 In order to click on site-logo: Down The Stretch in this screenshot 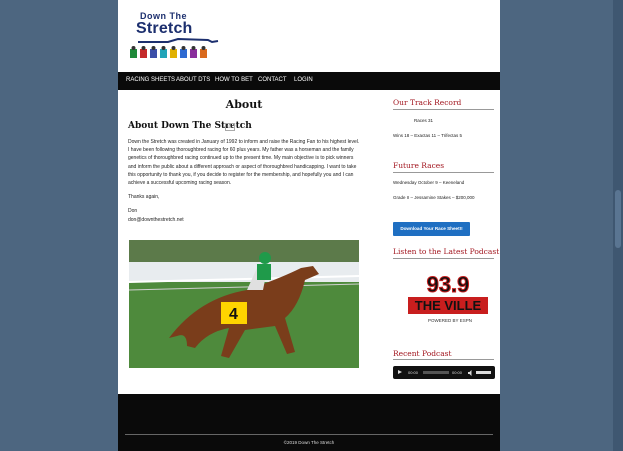, I will do `click(174, 35)`.